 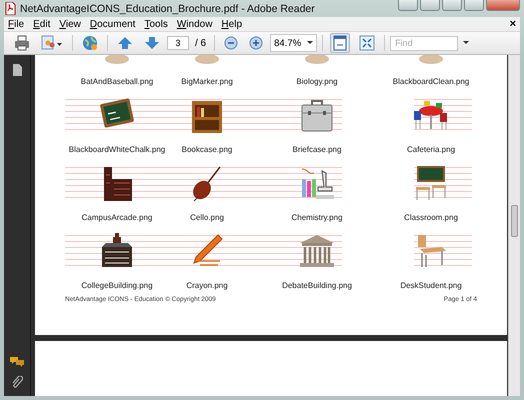 I want to click on icon-file-name: CollegeBuilding.png, so click(x=117, y=286).